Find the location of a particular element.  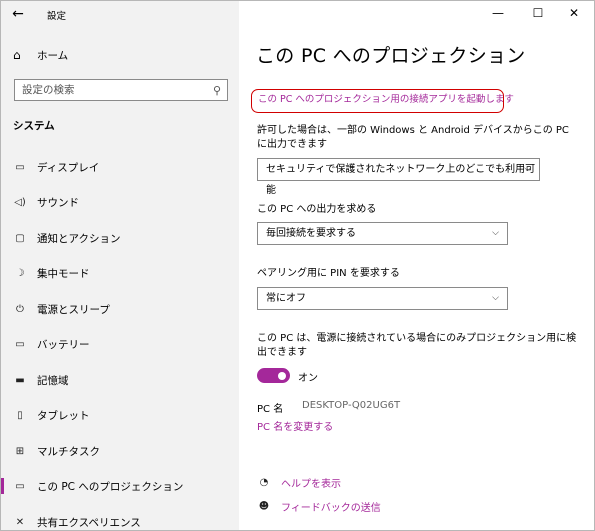

shared-experiences-icon: ✕ is located at coordinates (20, 522).